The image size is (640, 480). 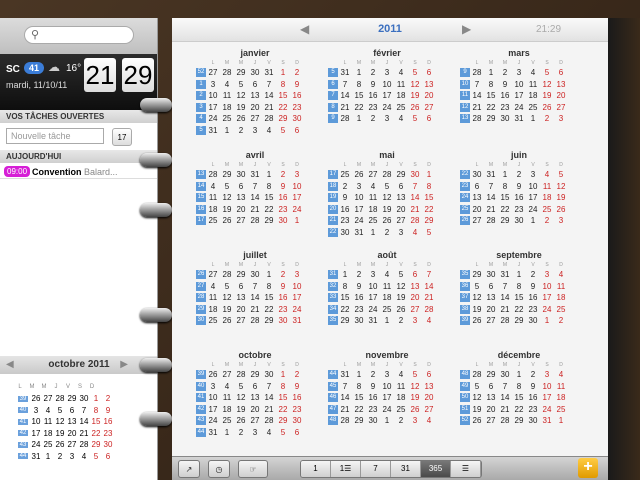 I want to click on week-number: 35, so click(x=465, y=275).